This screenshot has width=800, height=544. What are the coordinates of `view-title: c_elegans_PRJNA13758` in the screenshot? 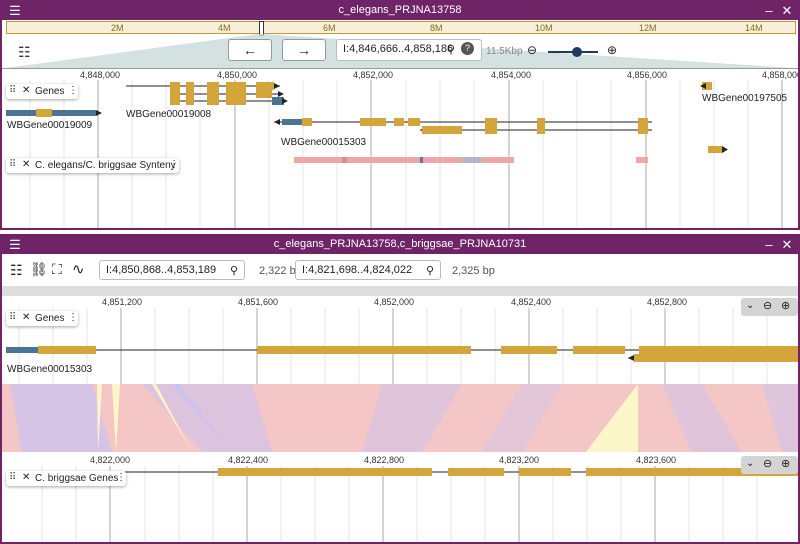 It's located at (400, 10).